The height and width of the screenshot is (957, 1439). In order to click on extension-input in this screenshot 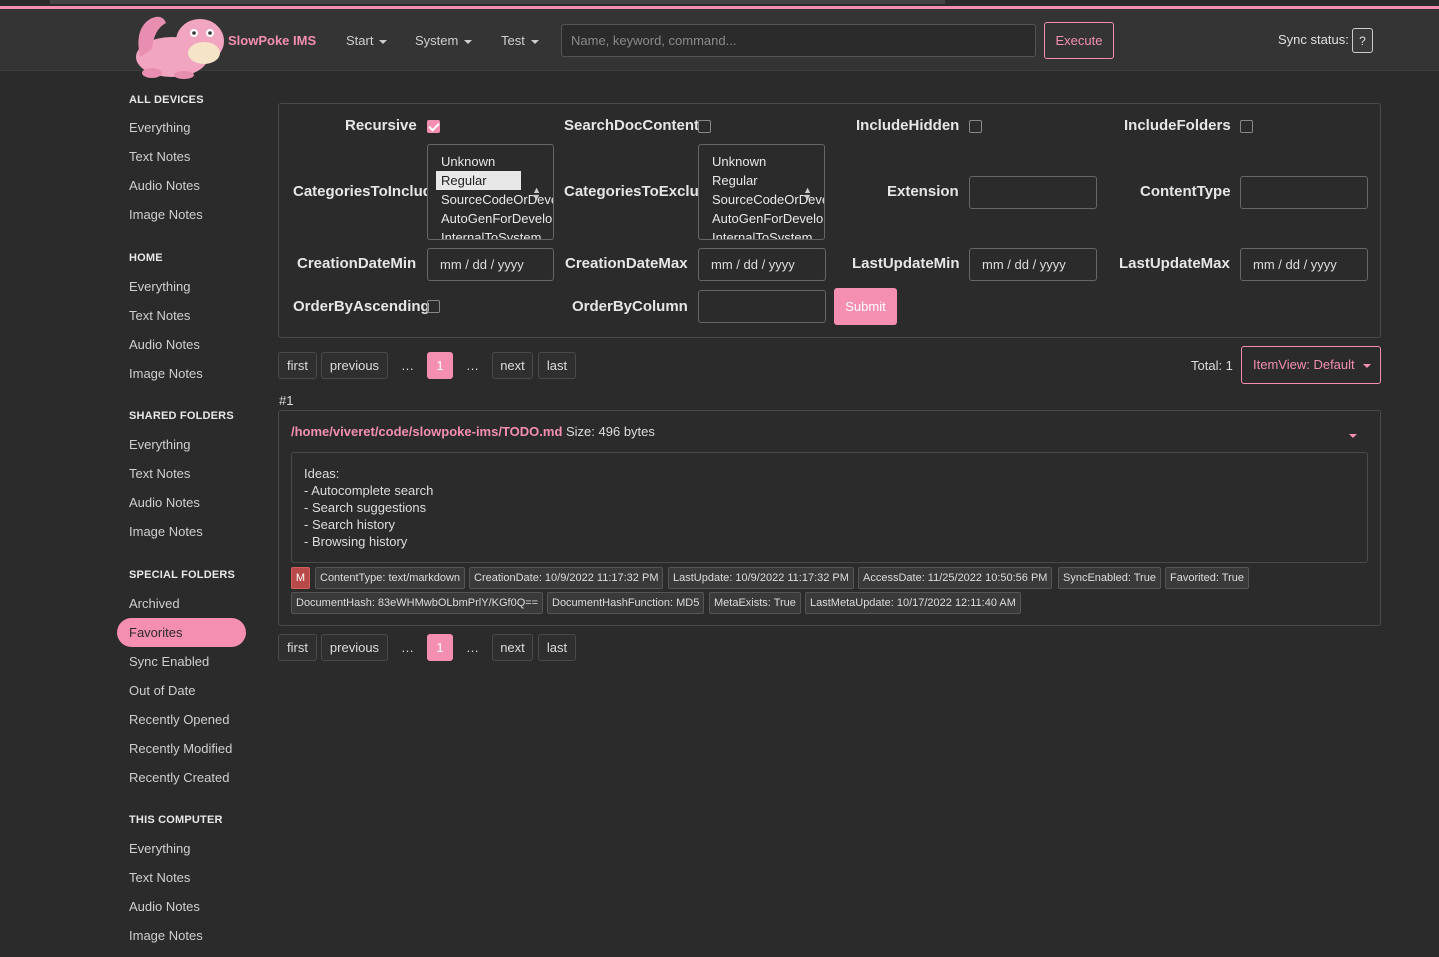, I will do `click(1033, 192)`.